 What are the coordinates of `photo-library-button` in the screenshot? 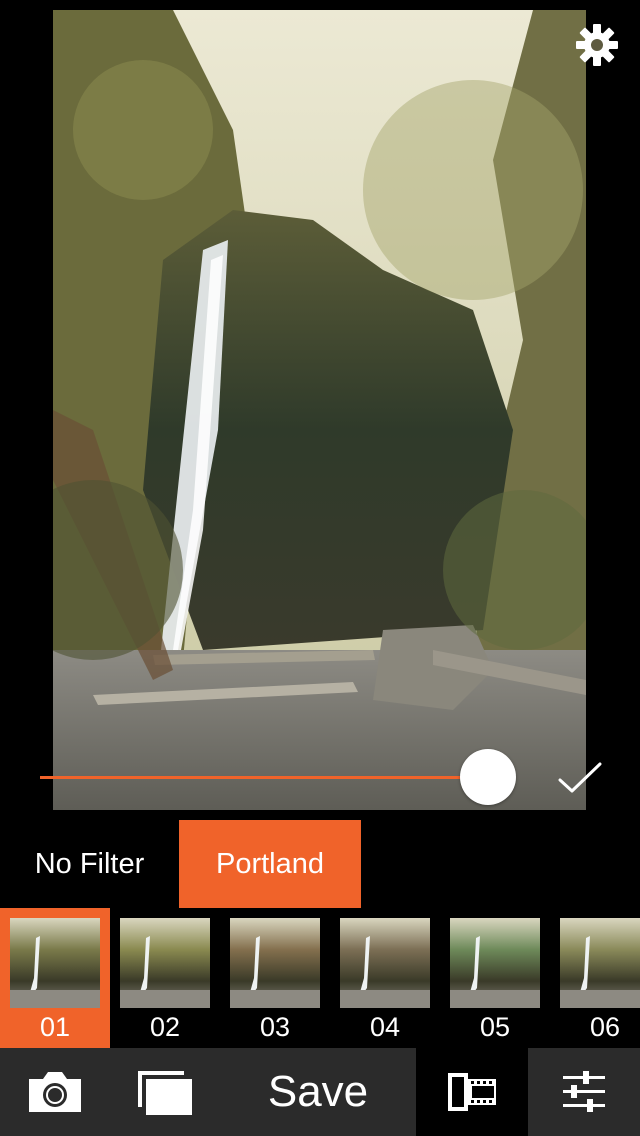 It's located at (165, 1092).